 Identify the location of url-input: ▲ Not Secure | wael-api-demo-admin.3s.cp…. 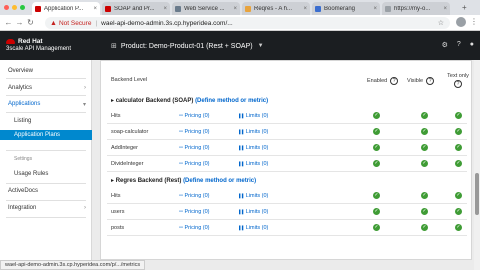
(247, 23).